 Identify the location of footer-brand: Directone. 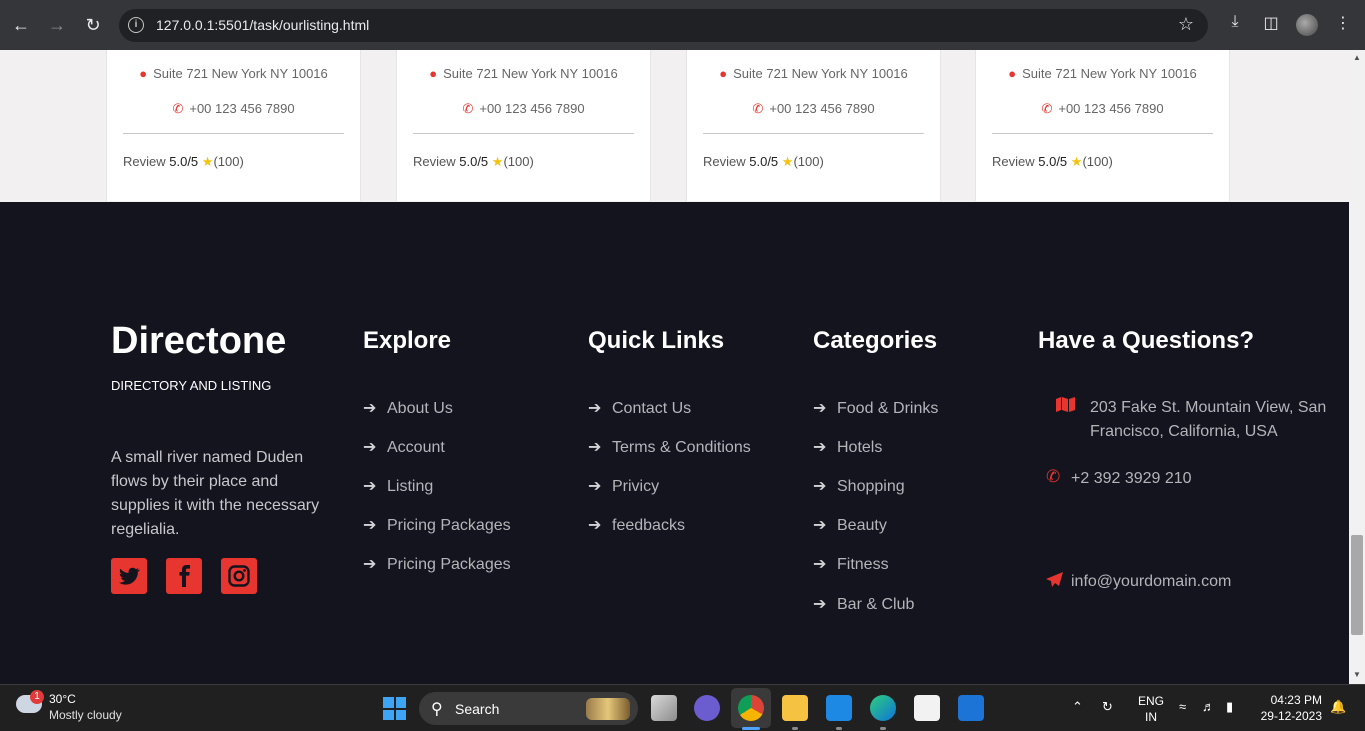
(198, 341).